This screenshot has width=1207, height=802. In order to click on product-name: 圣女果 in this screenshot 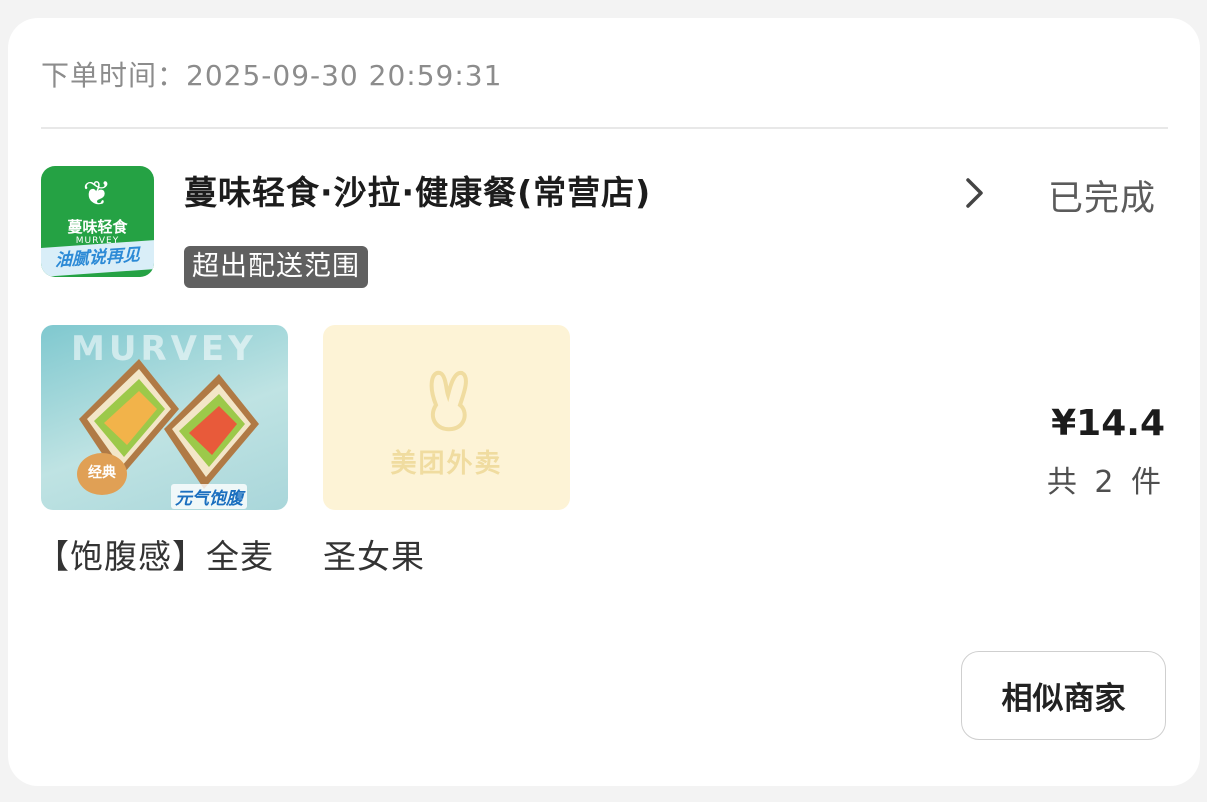, I will do `click(374, 556)`.